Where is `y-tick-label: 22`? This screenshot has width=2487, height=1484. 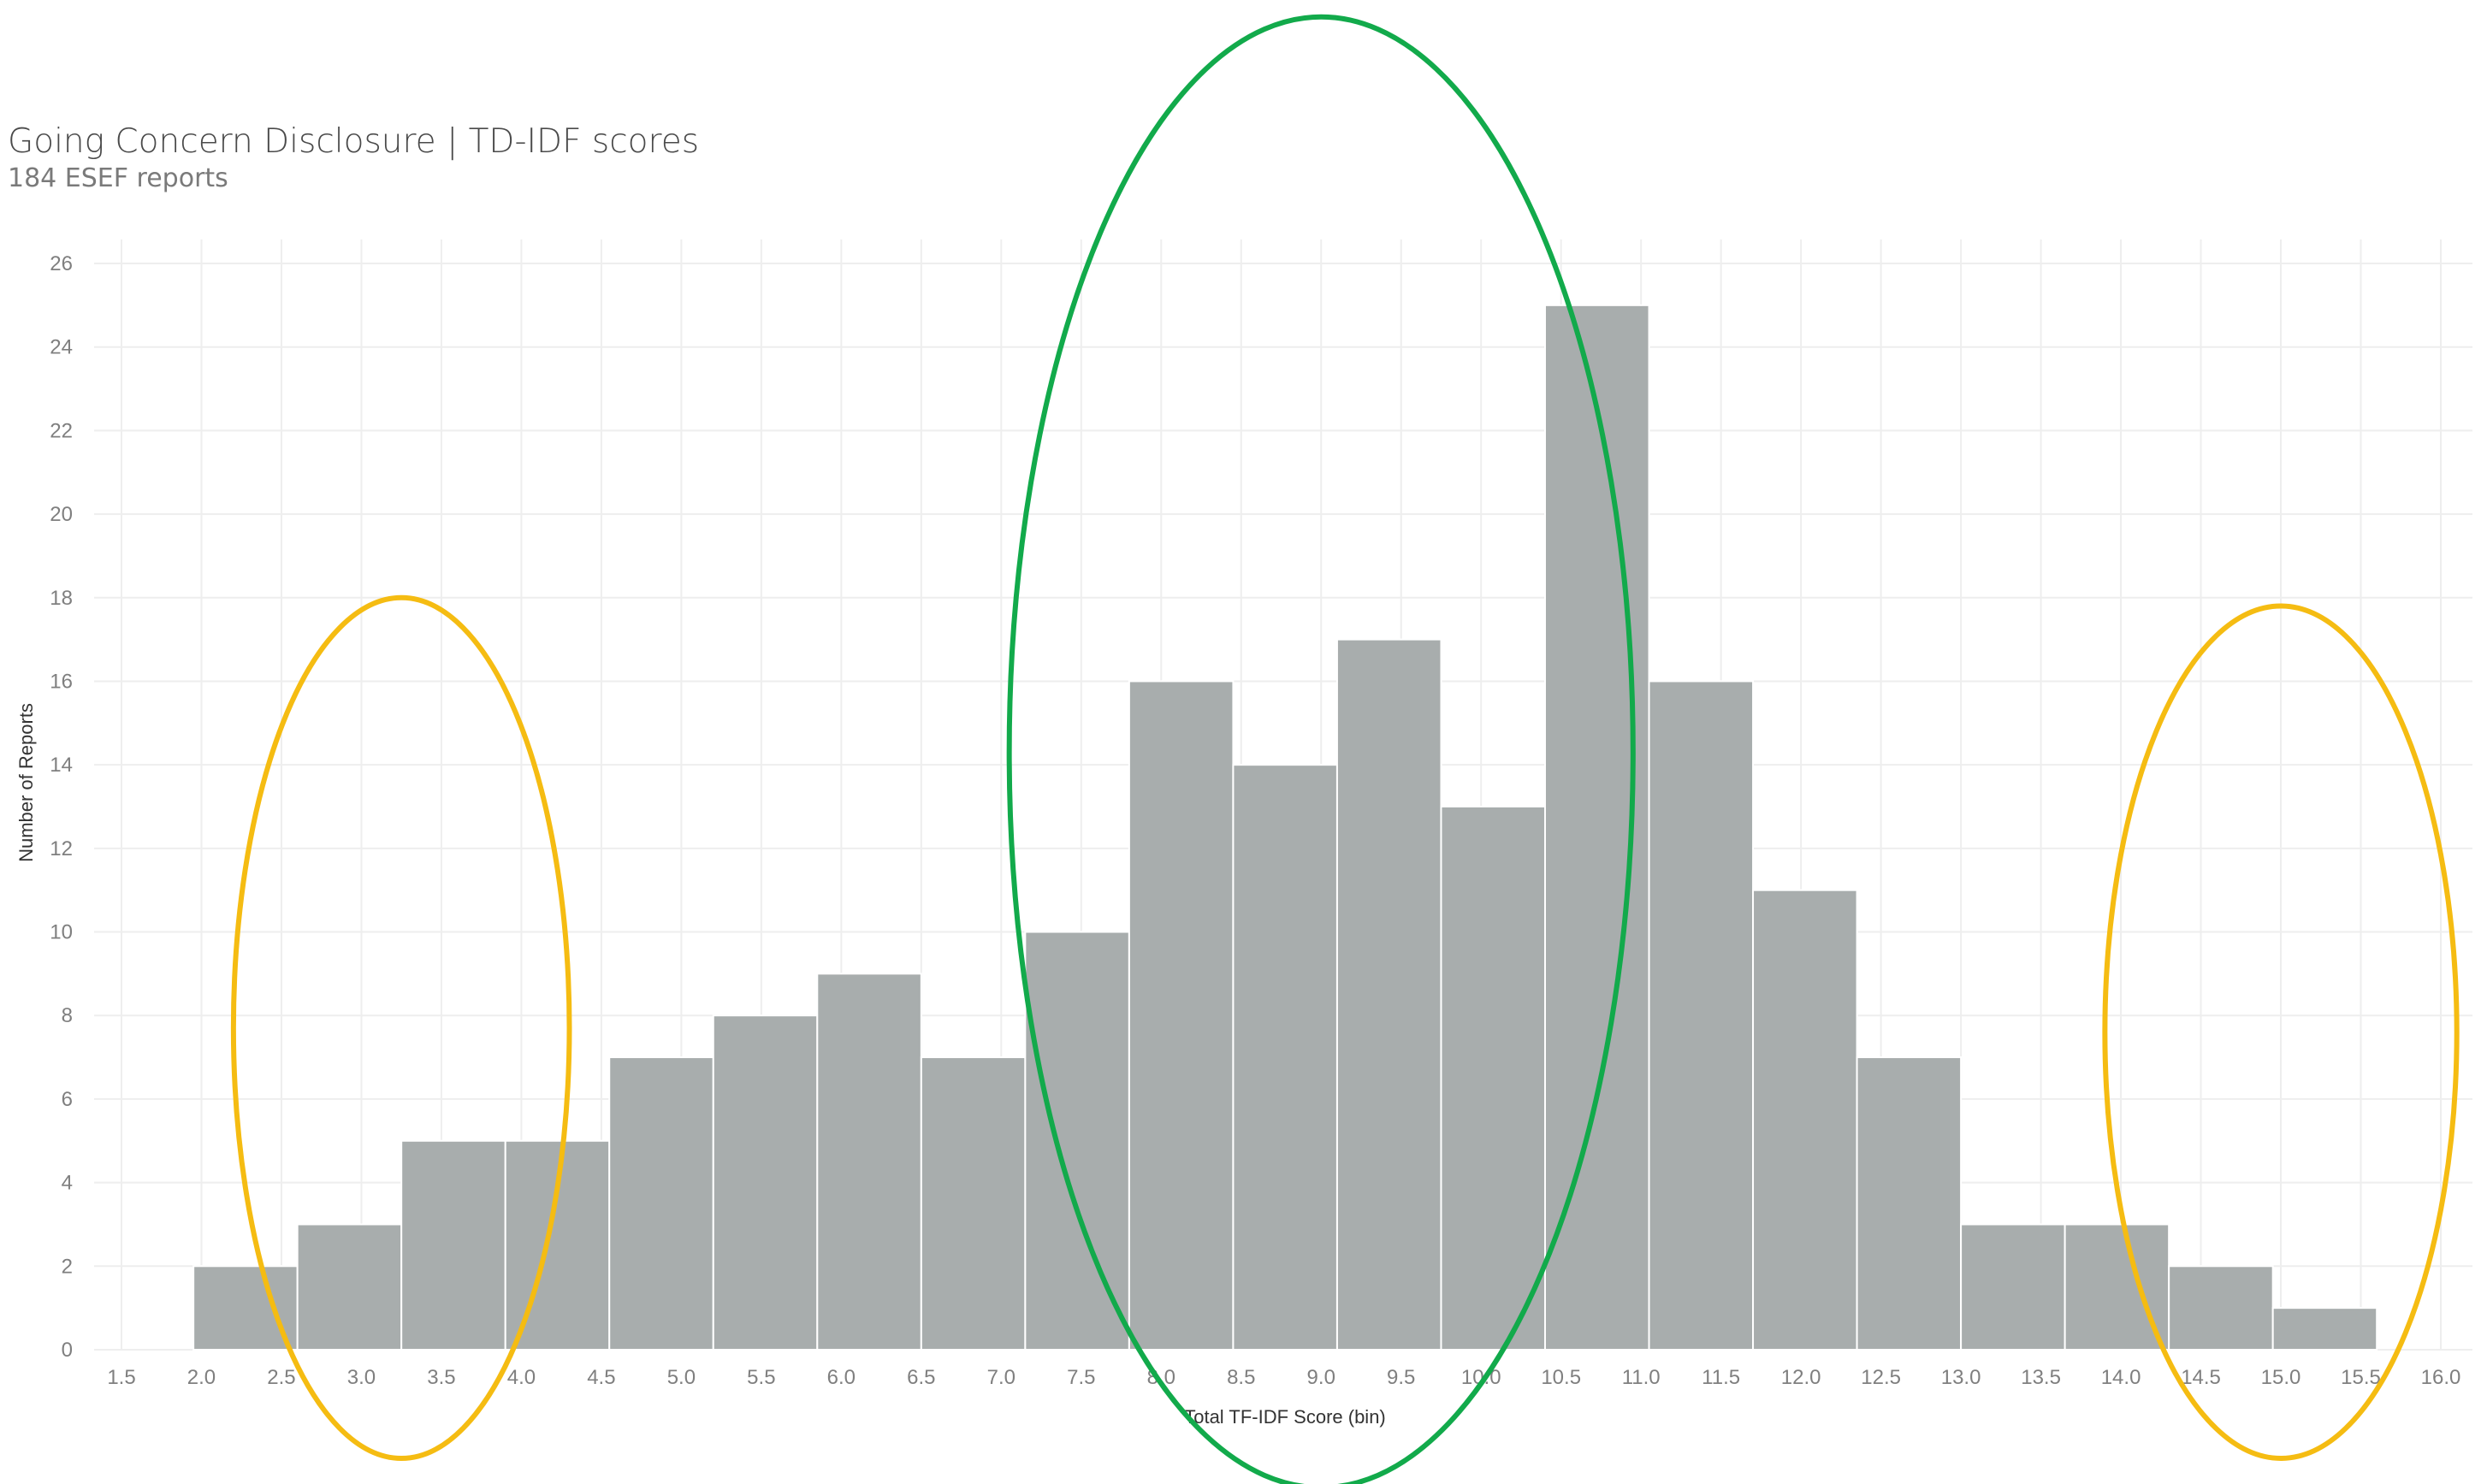
y-tick-label: 22 is located at coordinates (61, 430).